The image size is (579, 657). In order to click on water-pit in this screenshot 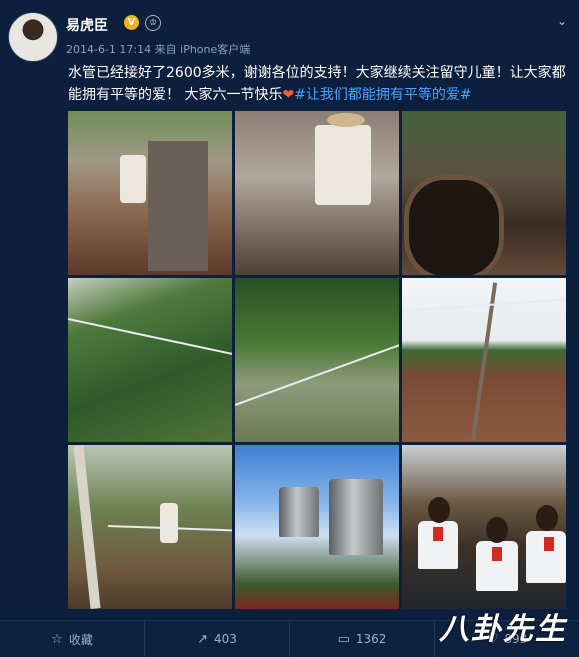, I will do `click(454, 225)`.